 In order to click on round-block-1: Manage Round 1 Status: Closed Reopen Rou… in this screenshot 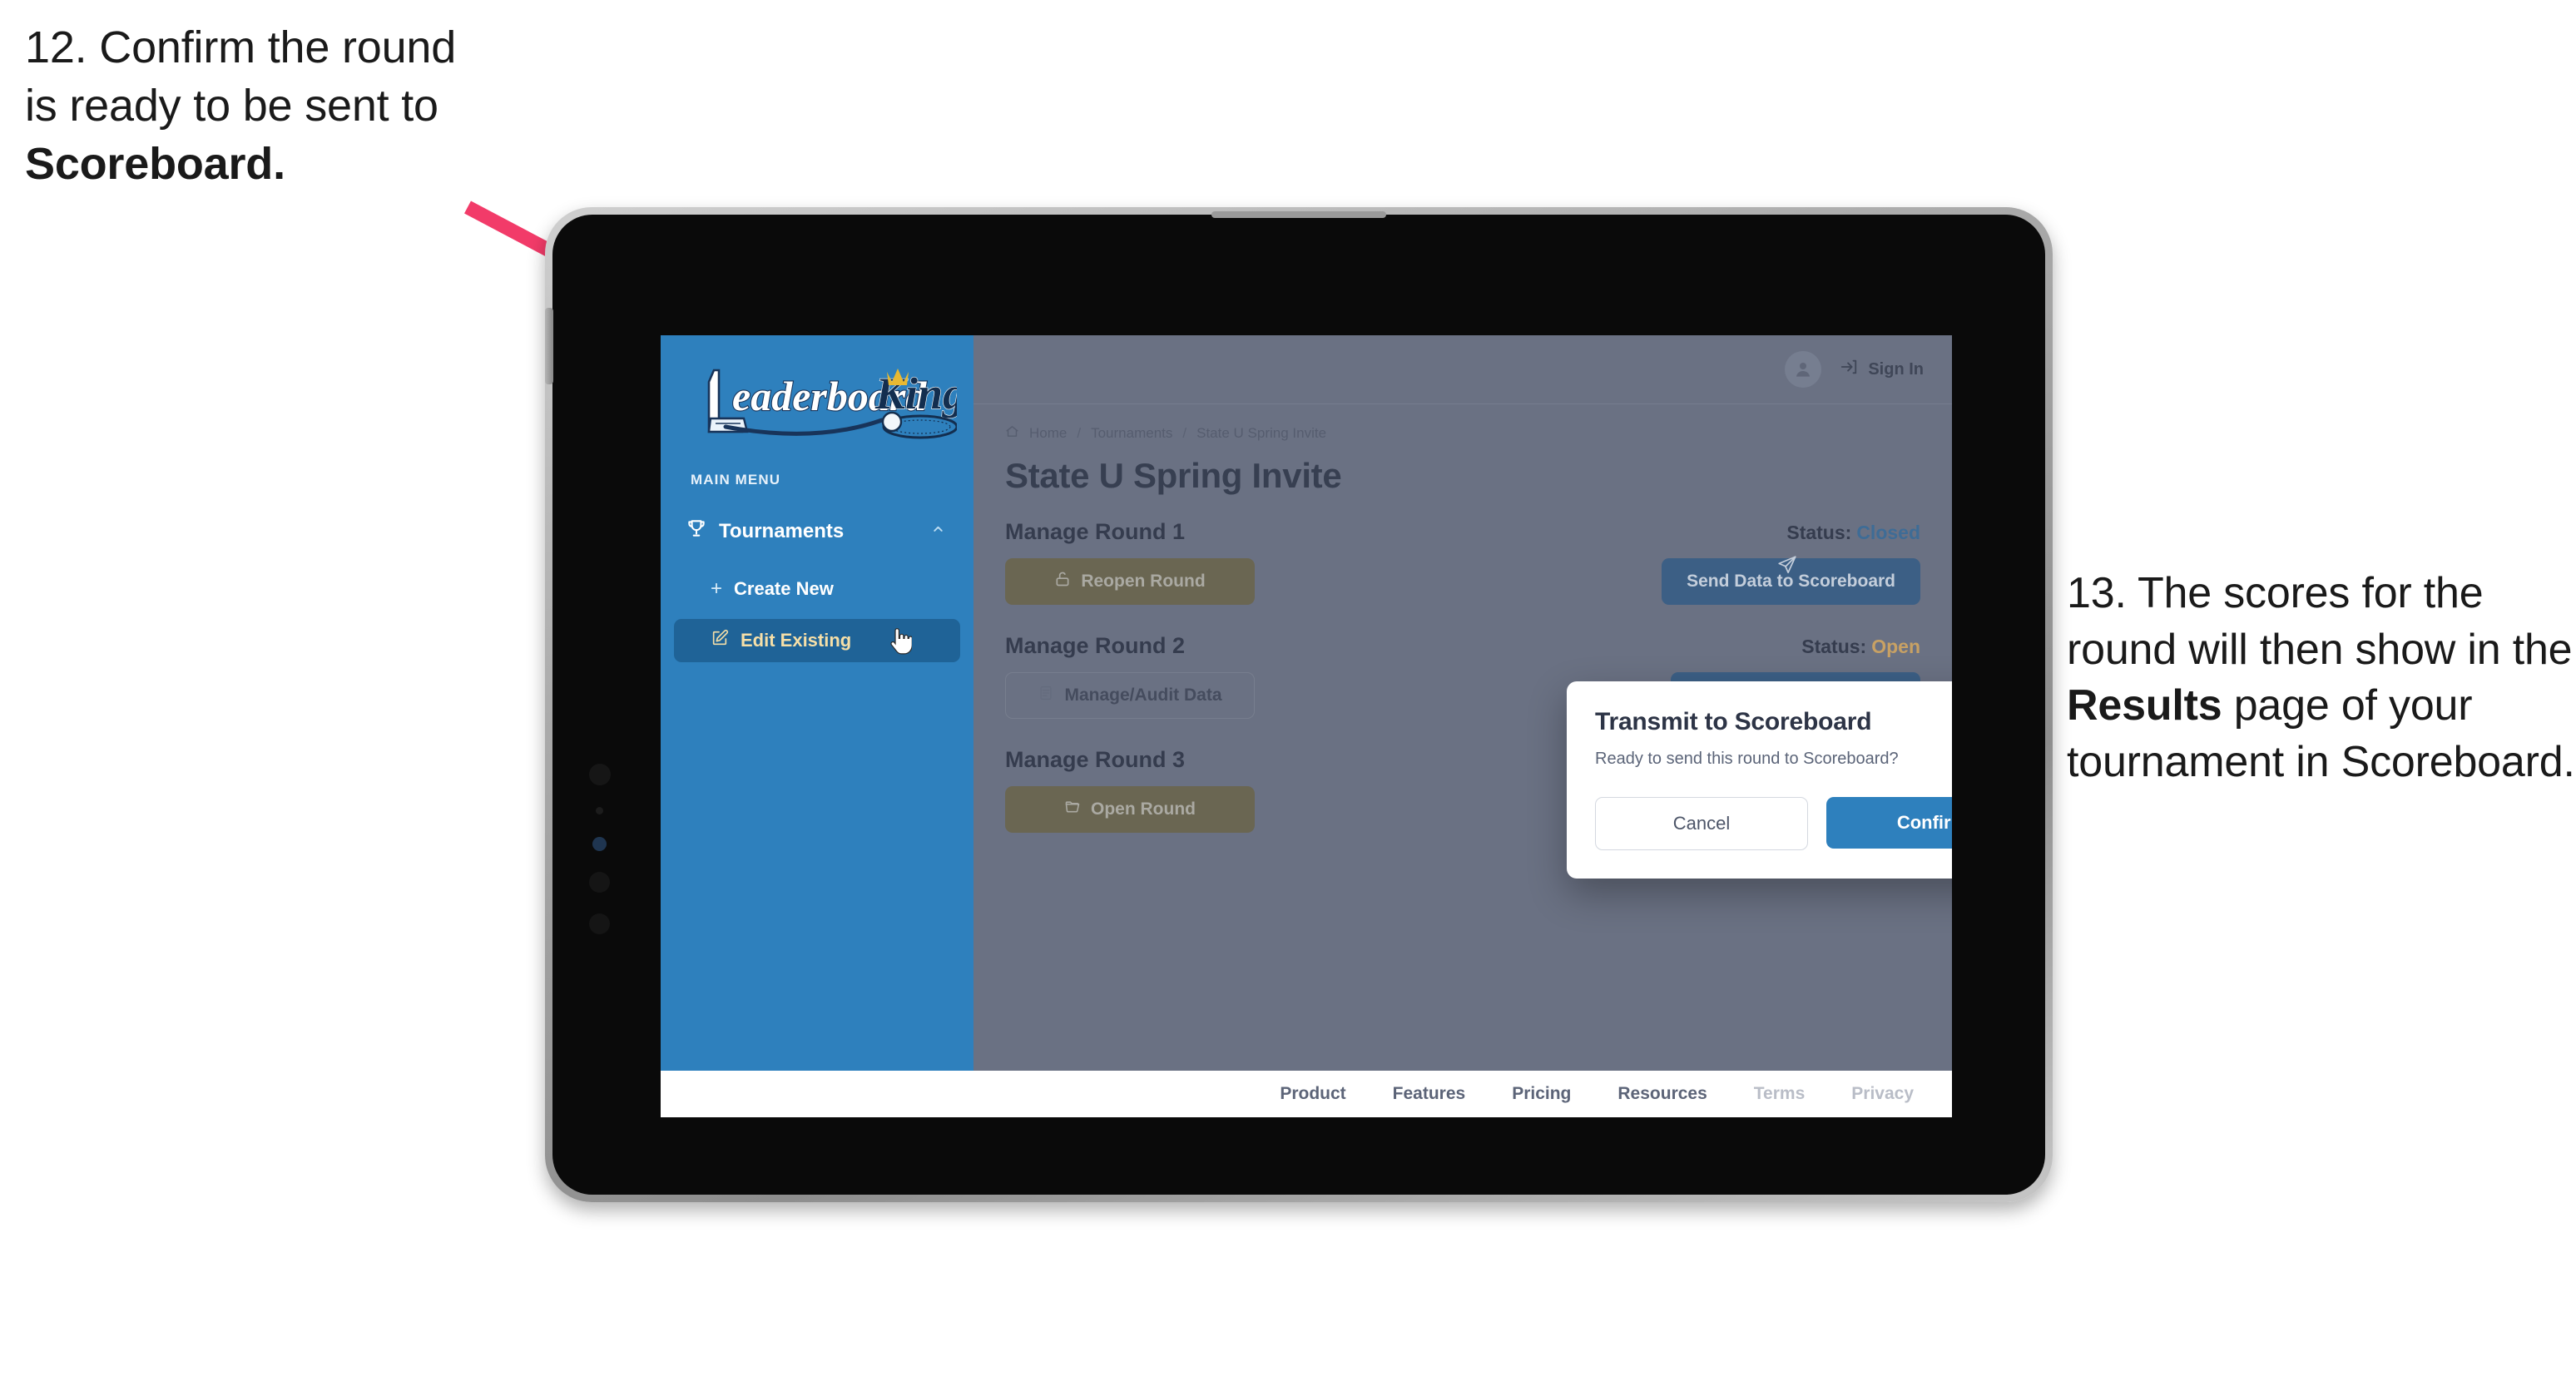, I will do `click(1463, 562)`.